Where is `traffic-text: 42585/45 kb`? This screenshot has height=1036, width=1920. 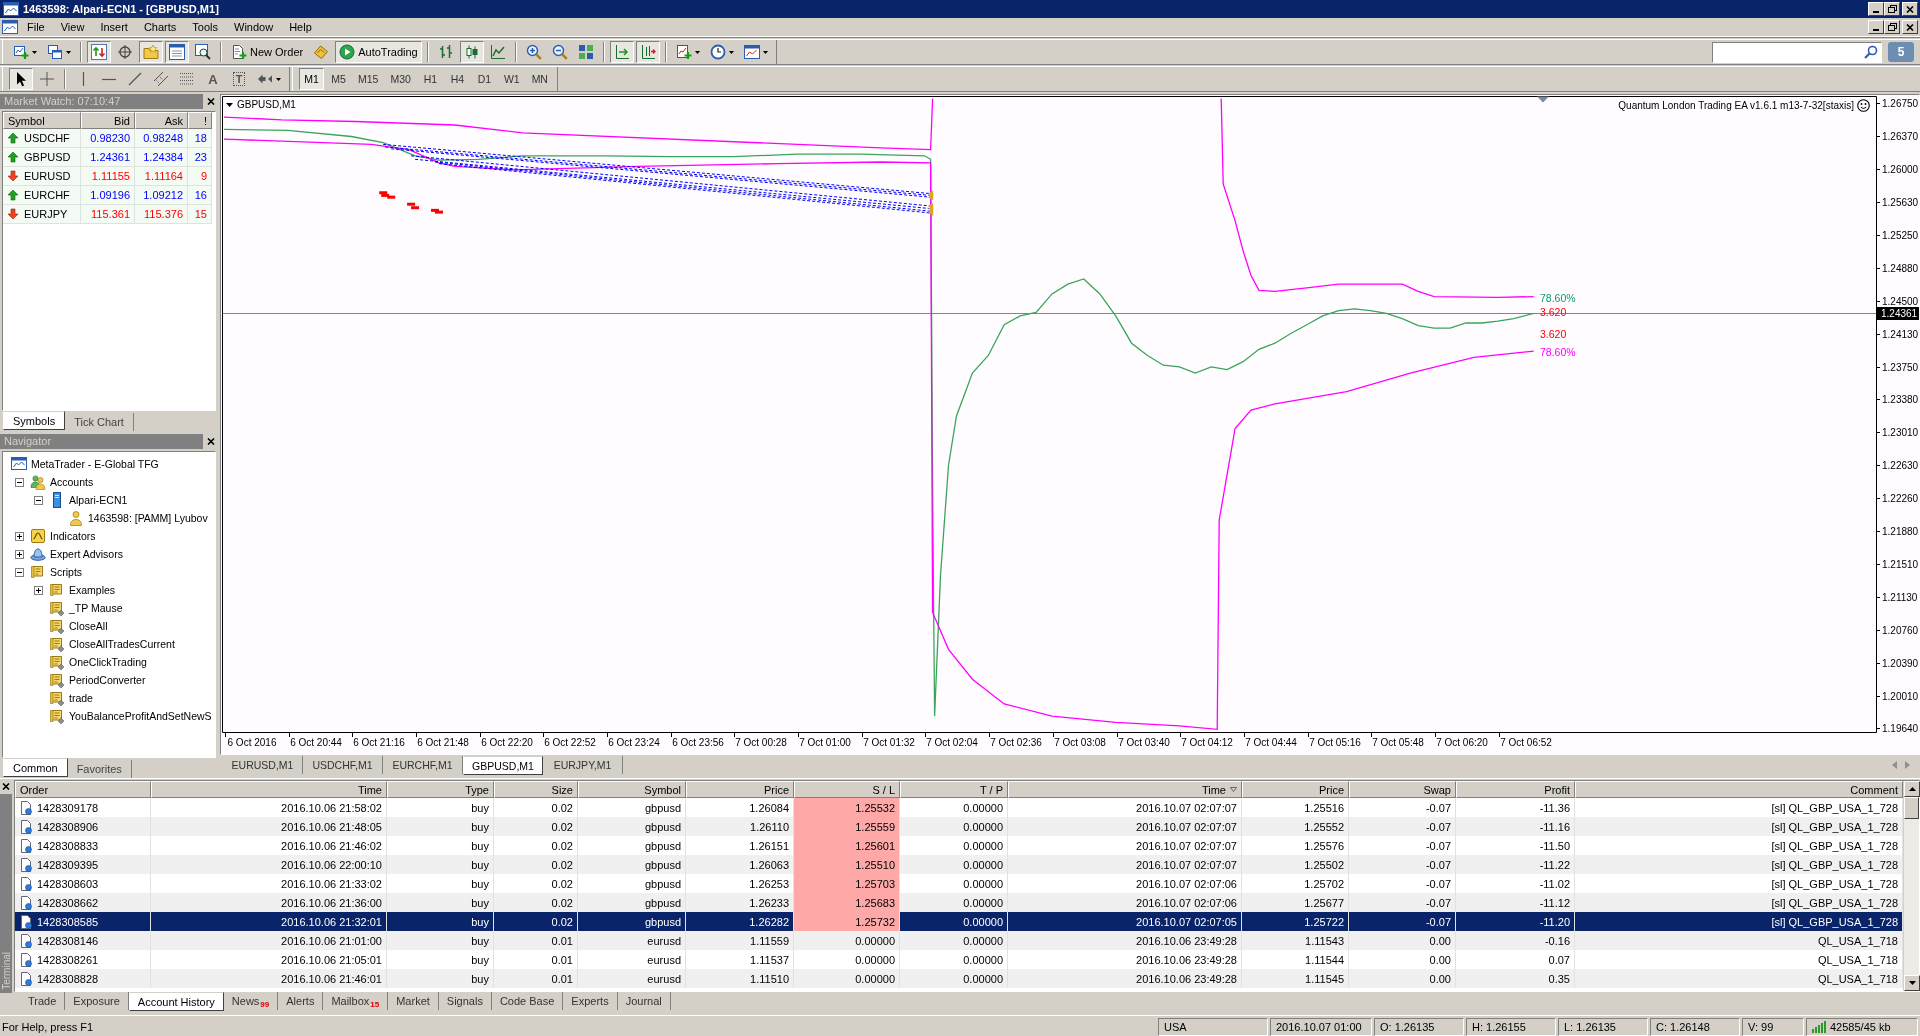
traffic-text: 42585/45 kb is located at coordinates (1860, 1026).